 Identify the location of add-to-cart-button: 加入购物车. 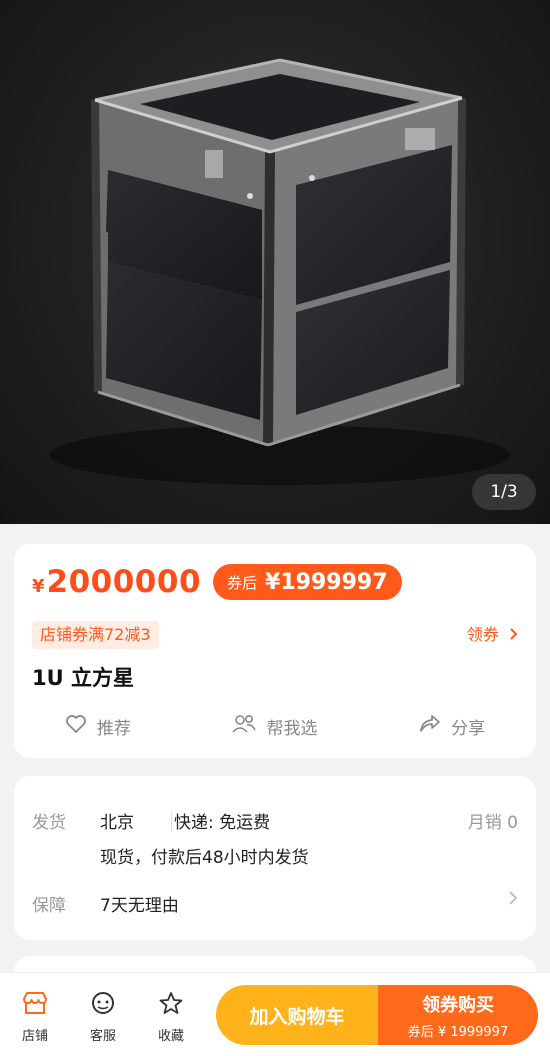
(297, 1015).